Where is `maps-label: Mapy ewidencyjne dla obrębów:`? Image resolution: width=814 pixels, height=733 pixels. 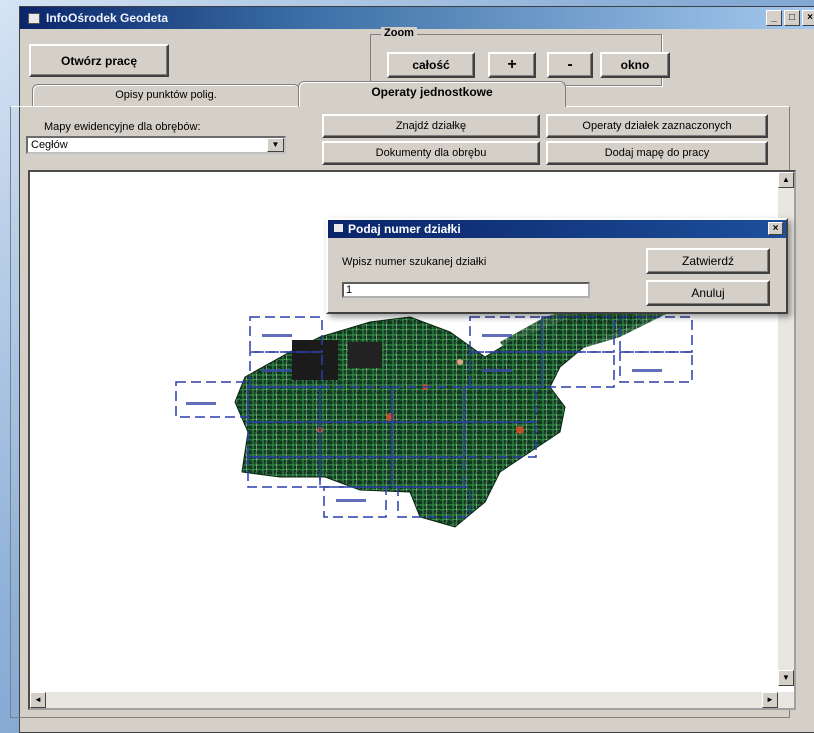 maps-label: Mapy ewidencyjne dla obrębów: is located at coordinates (122, 127).